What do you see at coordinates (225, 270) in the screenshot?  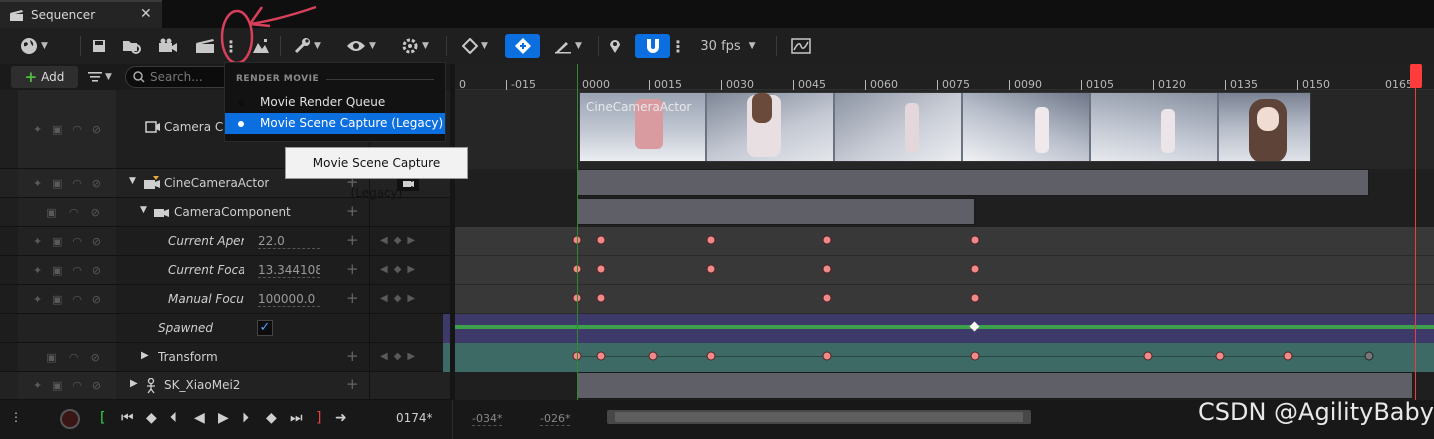 I see `track-row-current-focal: ✦ ▣ ◠ ⊘ Current Focal 13.344108 + ◀◆▶` at bounding box center [225, 270].